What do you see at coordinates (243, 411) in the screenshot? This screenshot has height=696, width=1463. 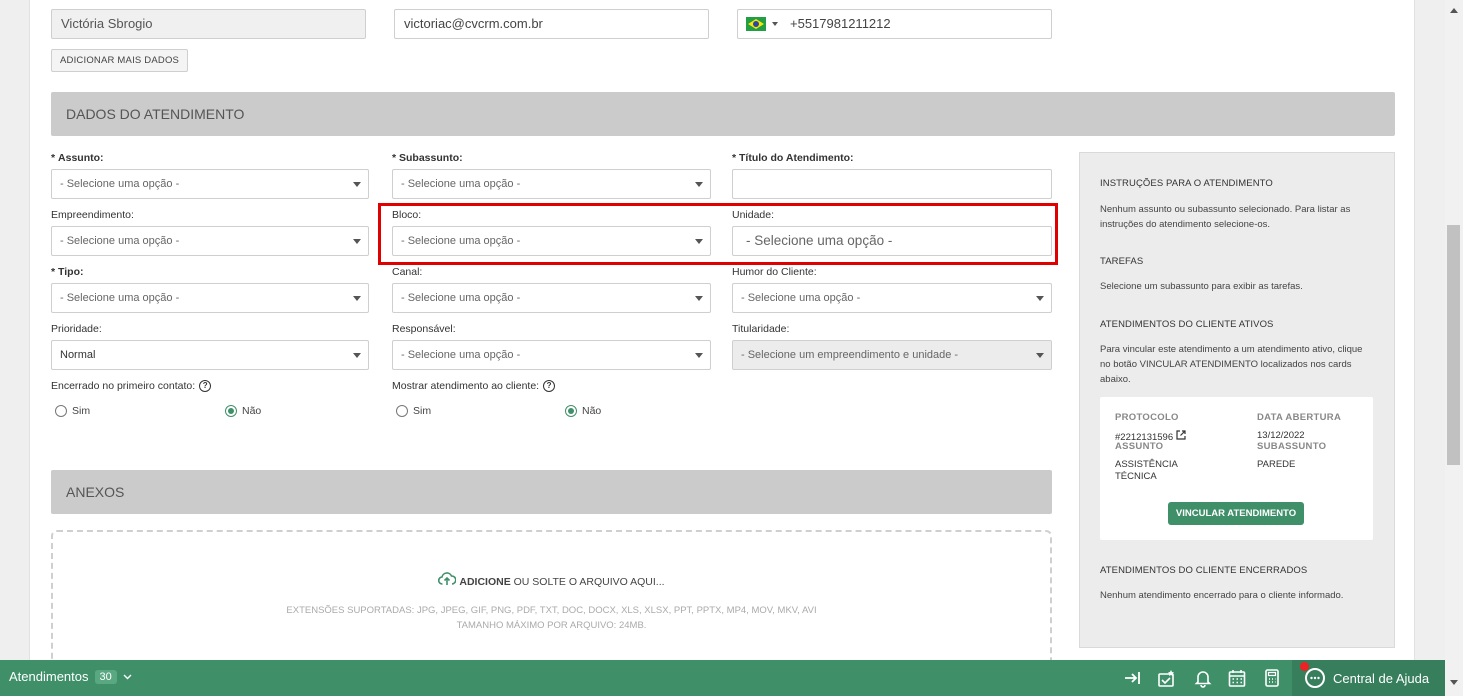 I see `encerrado-nao-radio: Não` at bounding box center [243, 411].